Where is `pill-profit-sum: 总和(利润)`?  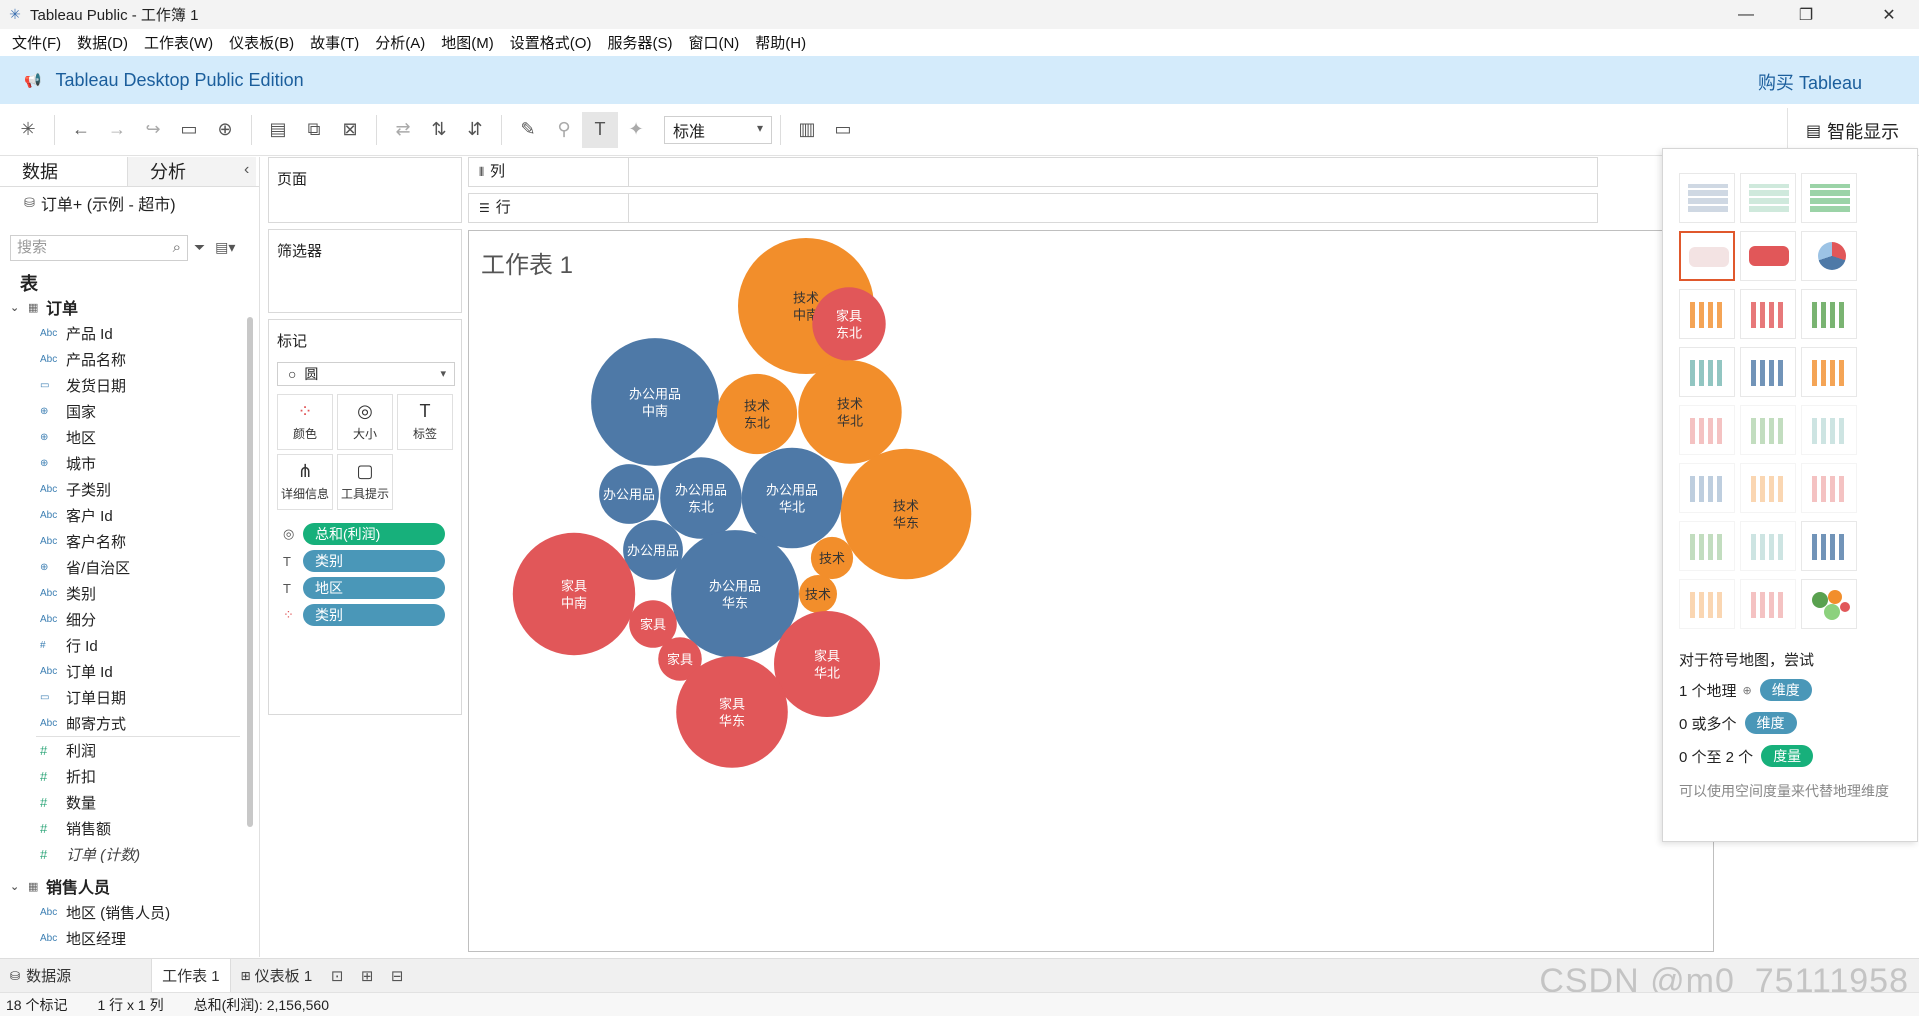 pill-profit-sum: 总和(利润) is located at coordinates (374, 534).